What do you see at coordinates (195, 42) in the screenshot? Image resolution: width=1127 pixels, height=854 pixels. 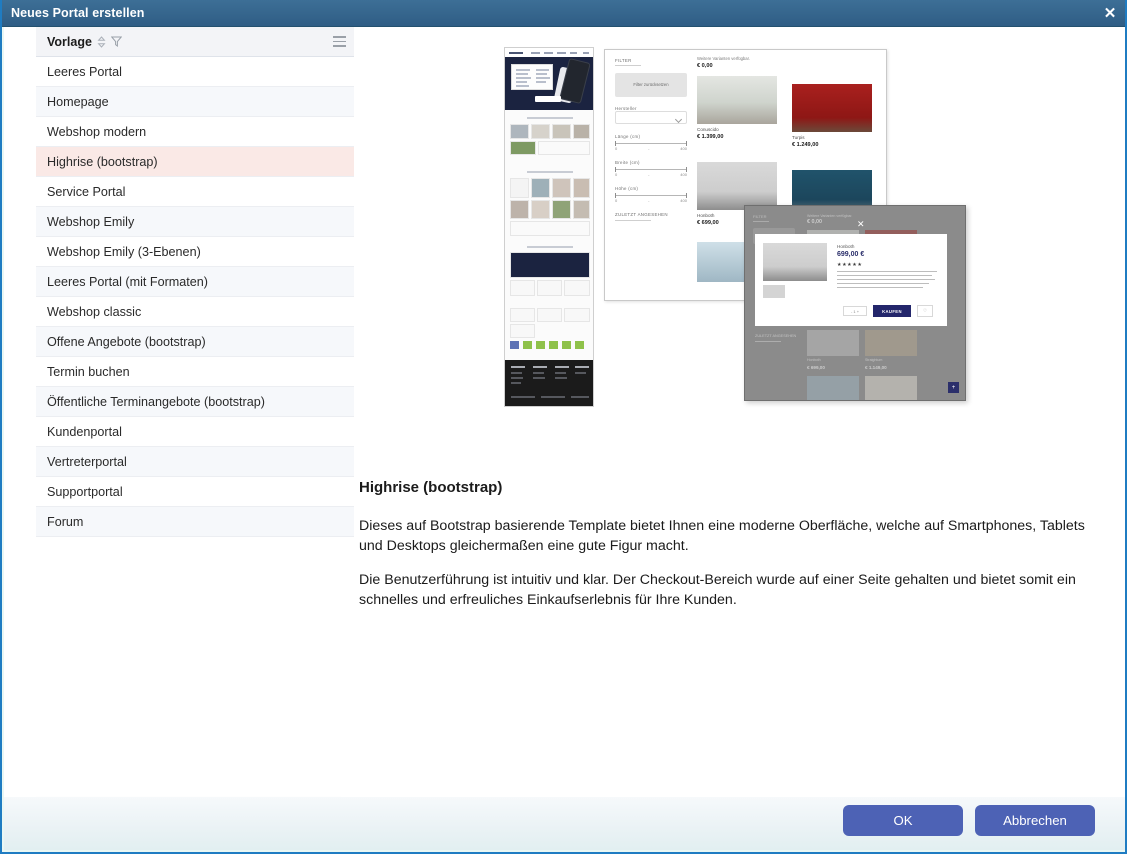 I see `list-header-row: Vorlage` at bounding box center [195, 42].